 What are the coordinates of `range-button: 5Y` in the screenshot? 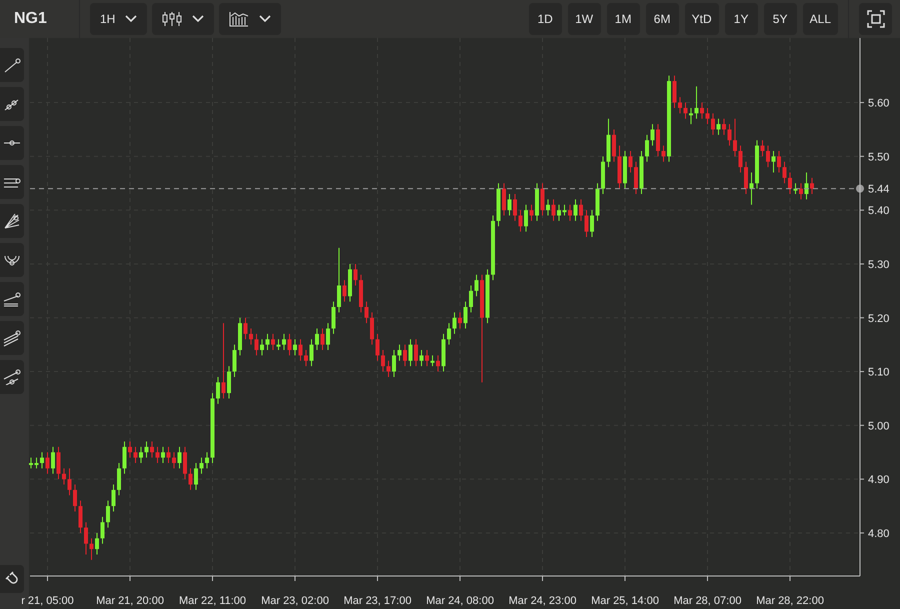 It's located at (780, 19).